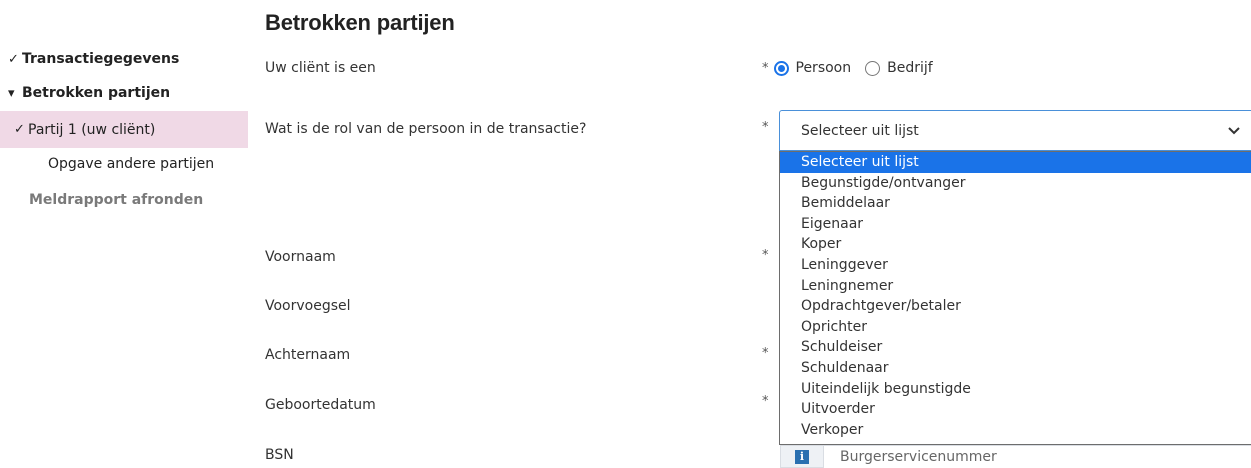 This screenshot has height=468, width=1251. I want to click on role-option: Uiteindelijk begunstigde, so click(1015, 389).